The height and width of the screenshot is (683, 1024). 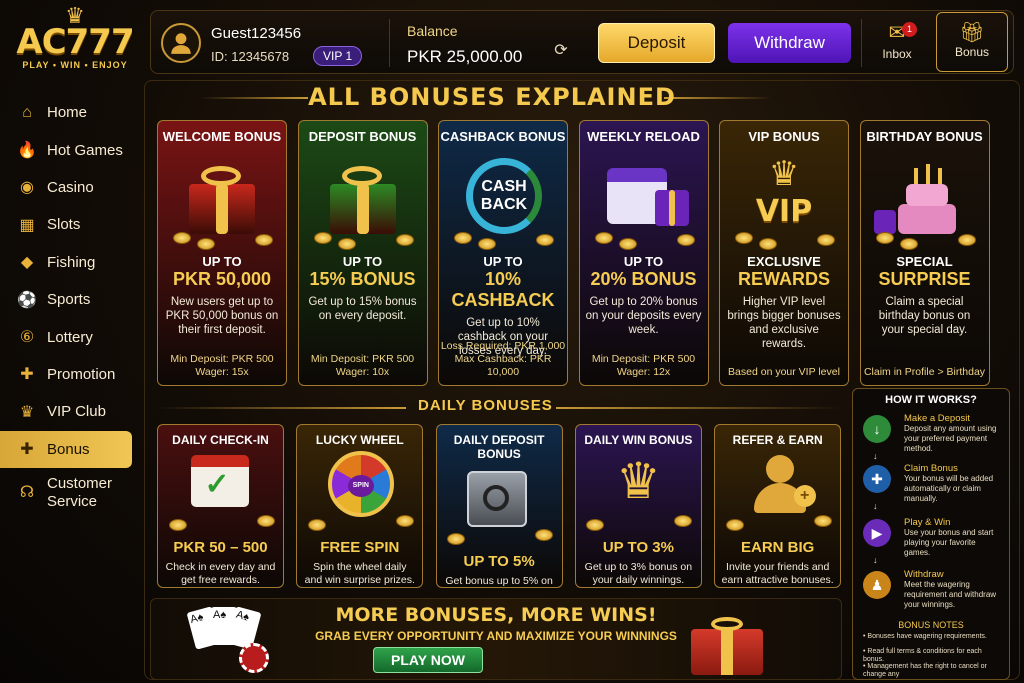 I want to click on avatar, so click(x=181, y=43).